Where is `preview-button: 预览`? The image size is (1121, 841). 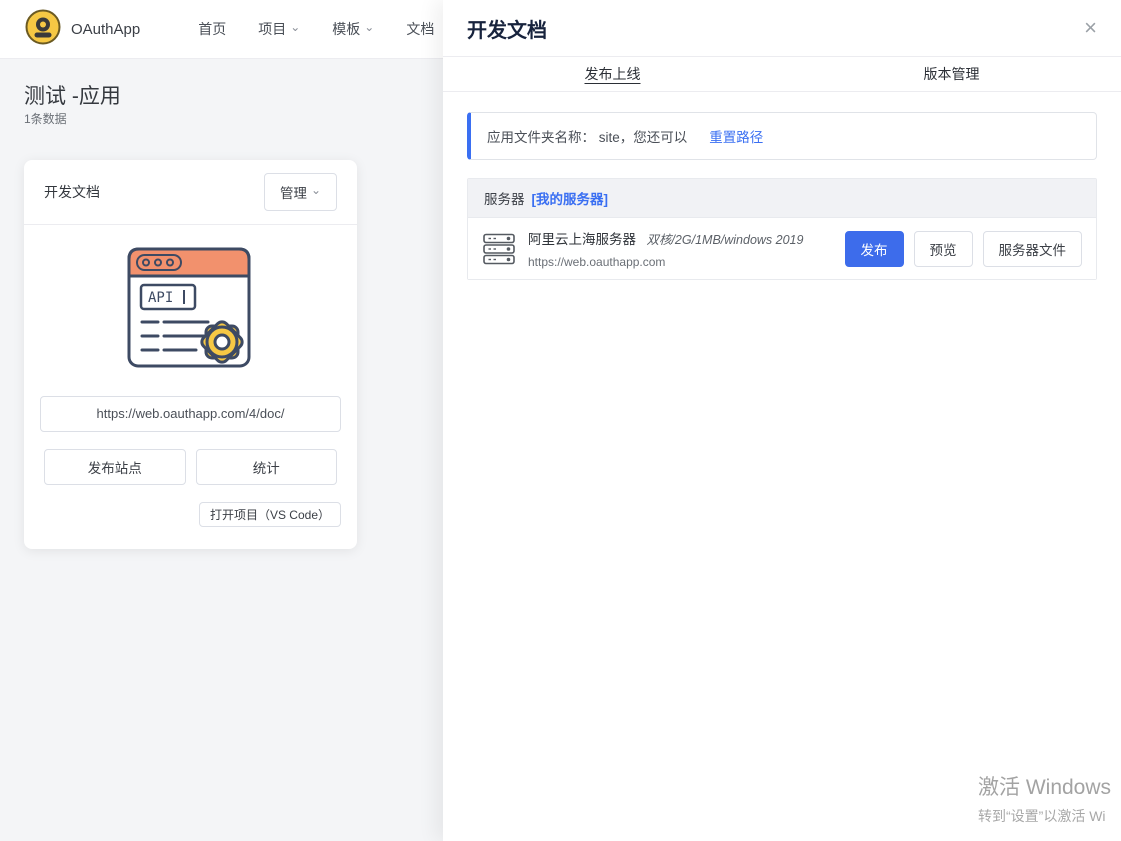
preview-button: 预览 is located at coordinates (943, 248).